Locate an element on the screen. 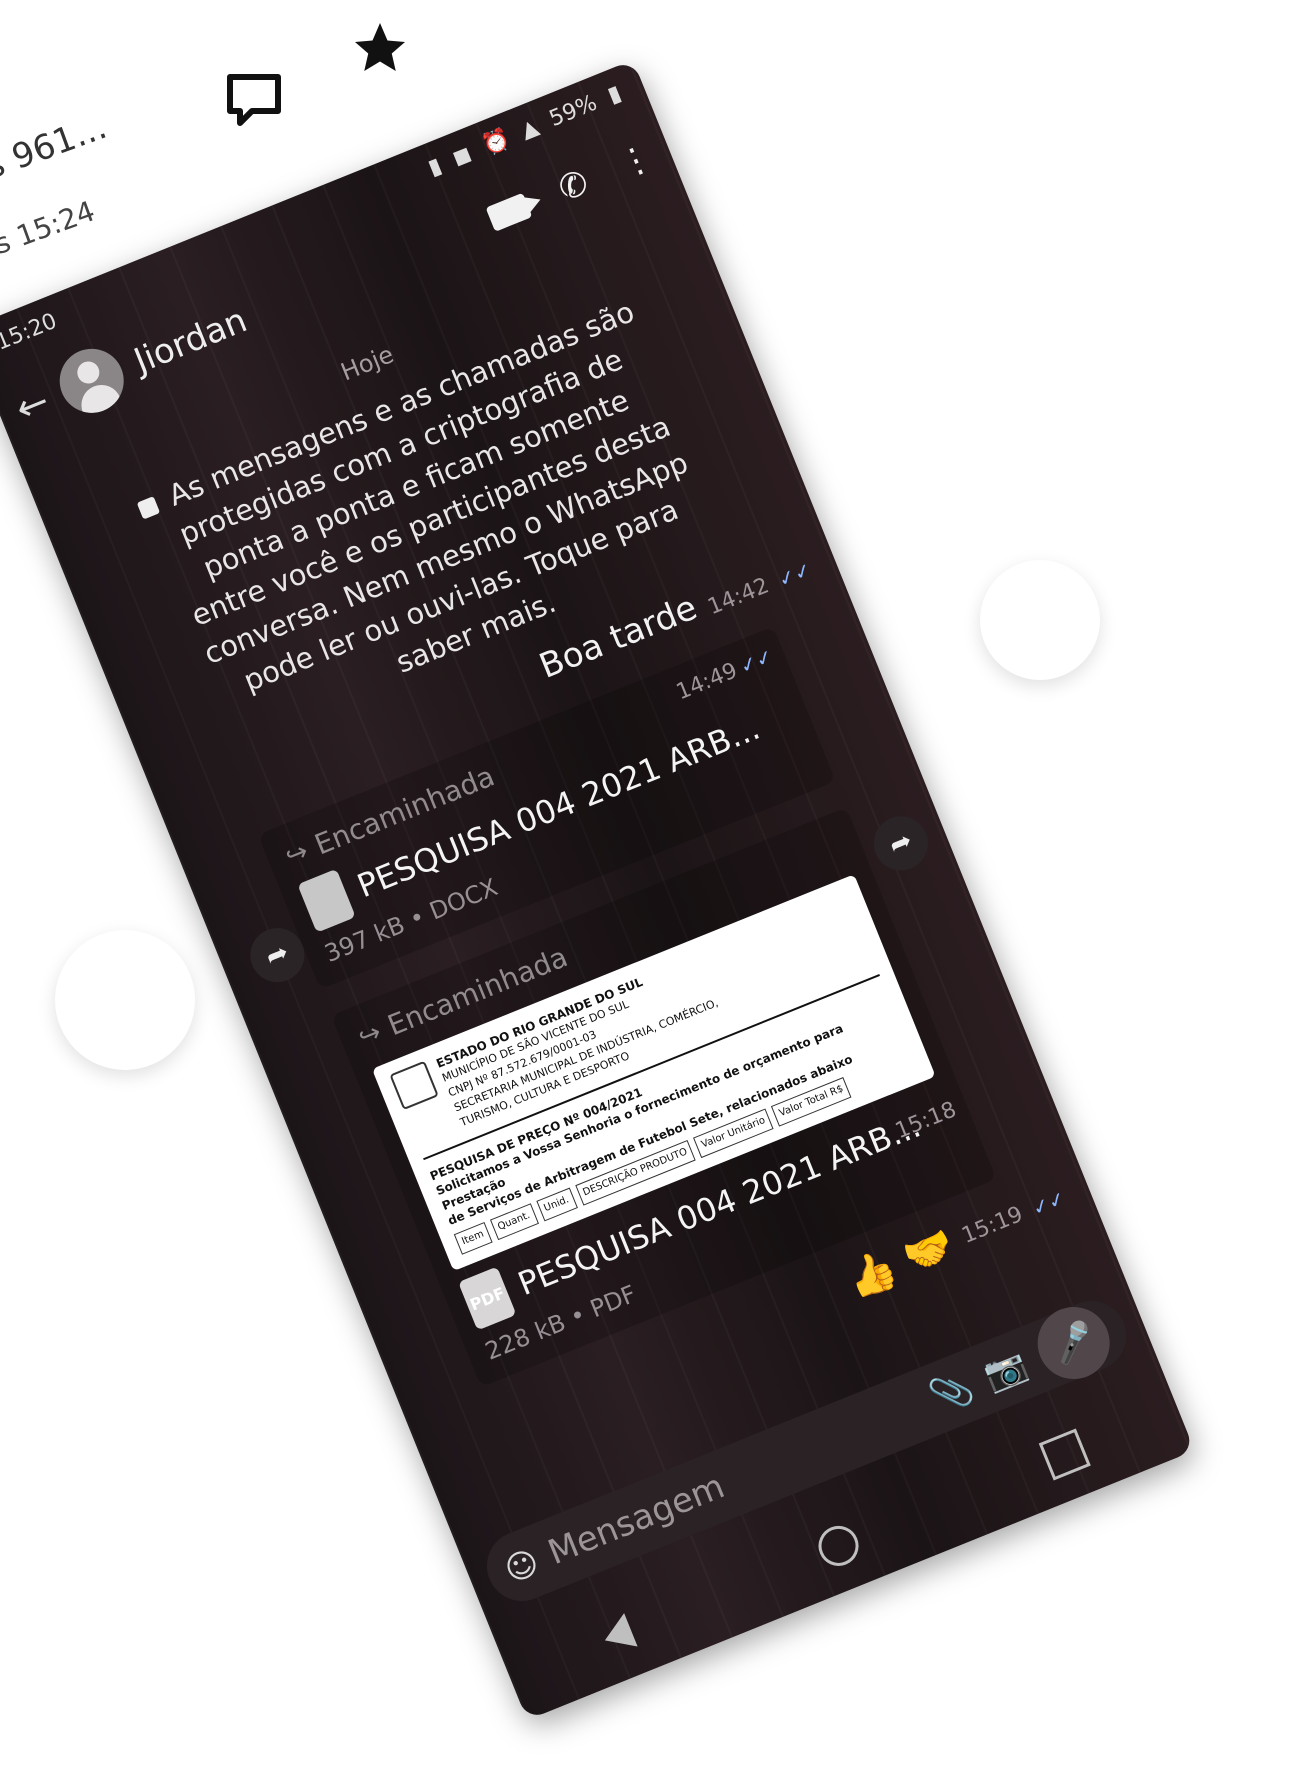 This screenshot has width=1295, height=1776. volte-icon: ◼ is located at coordinates (462, 155).